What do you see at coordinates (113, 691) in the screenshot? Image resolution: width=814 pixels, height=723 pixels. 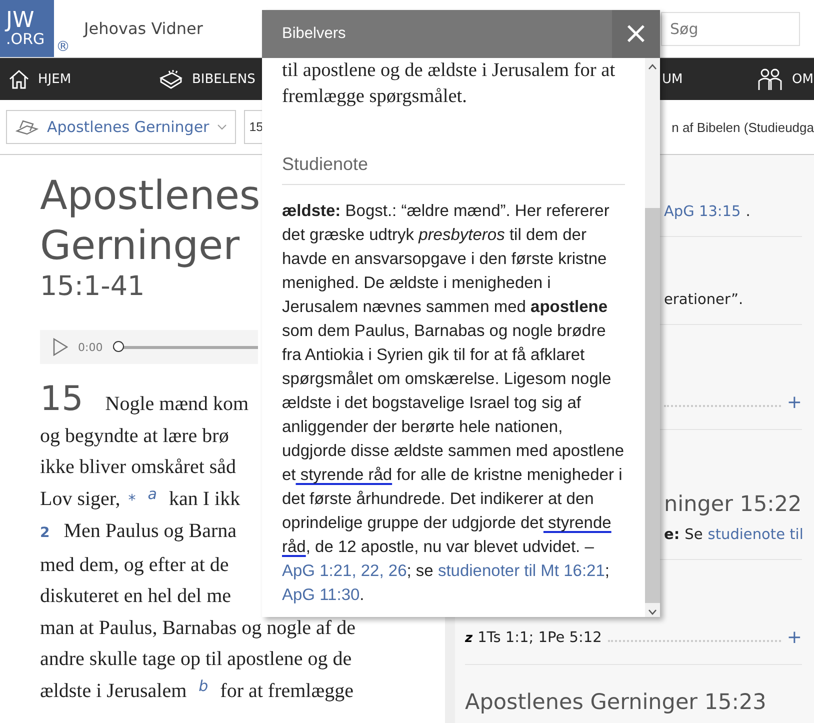 I see `verse-text: ældste i Jerusalem` at bounding box center [113, 691].